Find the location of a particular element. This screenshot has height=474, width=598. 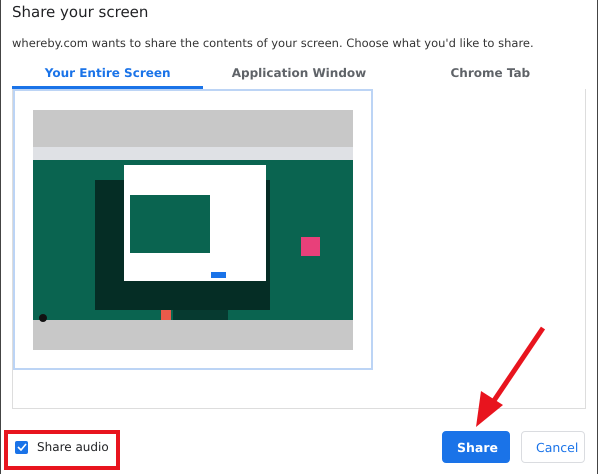

share-button: Share is located at coordinates (476, 447).